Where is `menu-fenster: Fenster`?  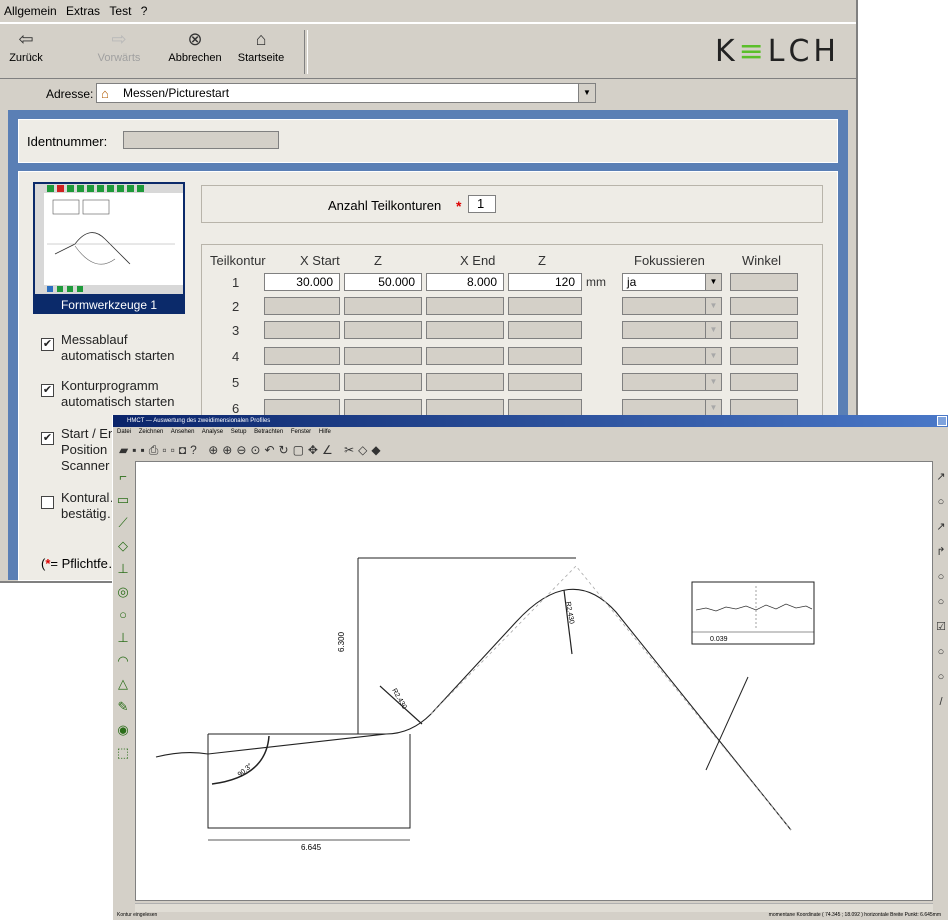 menu-fenster: Fenster is located at coordinates (301, 432).